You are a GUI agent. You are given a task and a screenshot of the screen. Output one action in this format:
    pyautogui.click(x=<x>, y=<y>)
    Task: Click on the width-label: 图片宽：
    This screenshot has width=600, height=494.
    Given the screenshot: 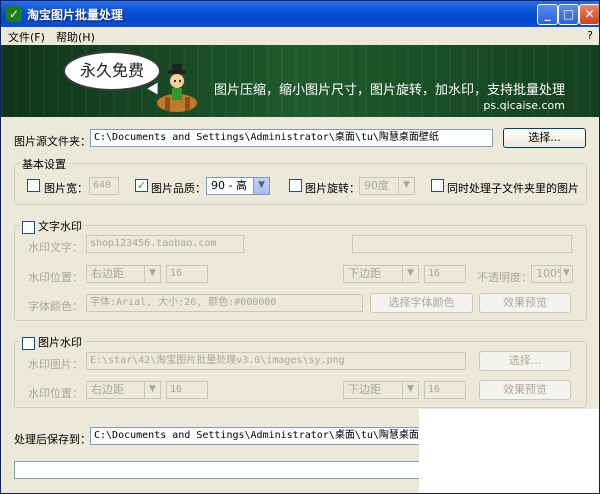 What is the action you would take?
    pyautogui.click(x=66, y=188)
    